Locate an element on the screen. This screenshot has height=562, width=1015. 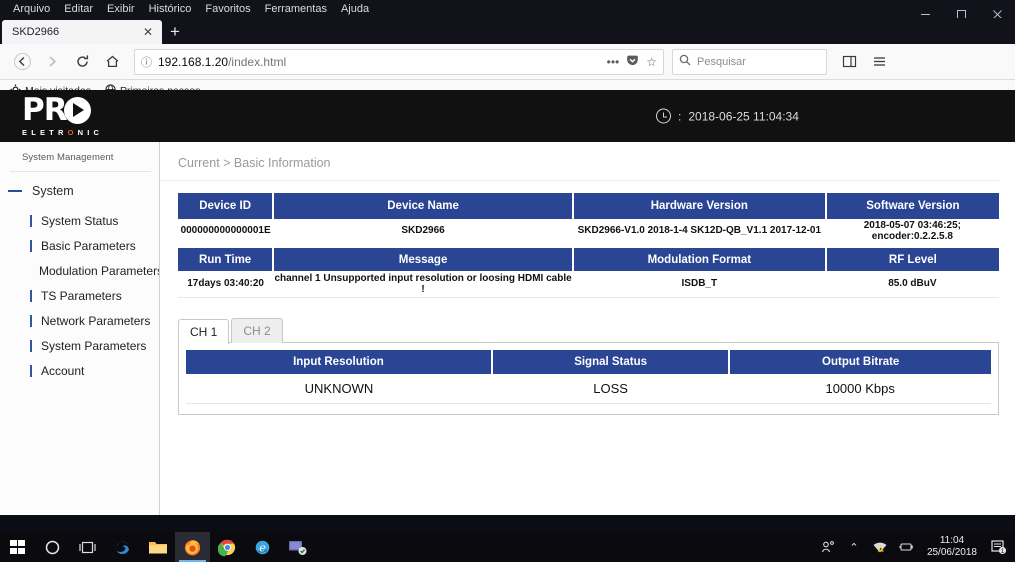
edge-icon is located at coordinates (122, 547).